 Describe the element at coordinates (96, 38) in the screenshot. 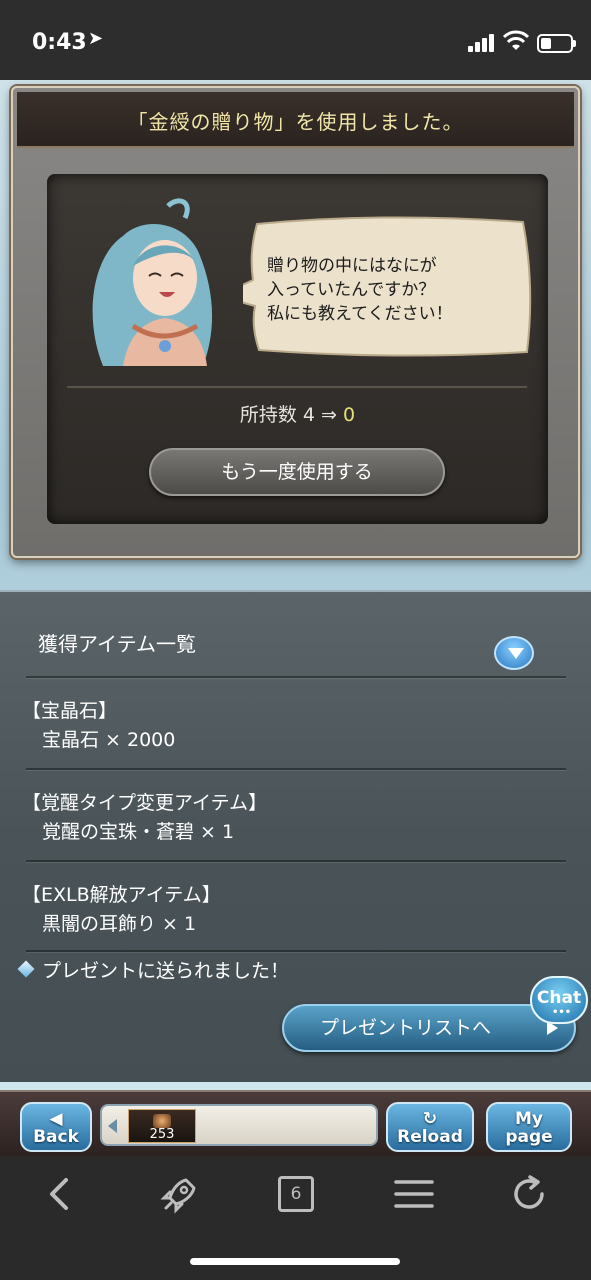

I see `location-arrow-icon: ➤` at that location.